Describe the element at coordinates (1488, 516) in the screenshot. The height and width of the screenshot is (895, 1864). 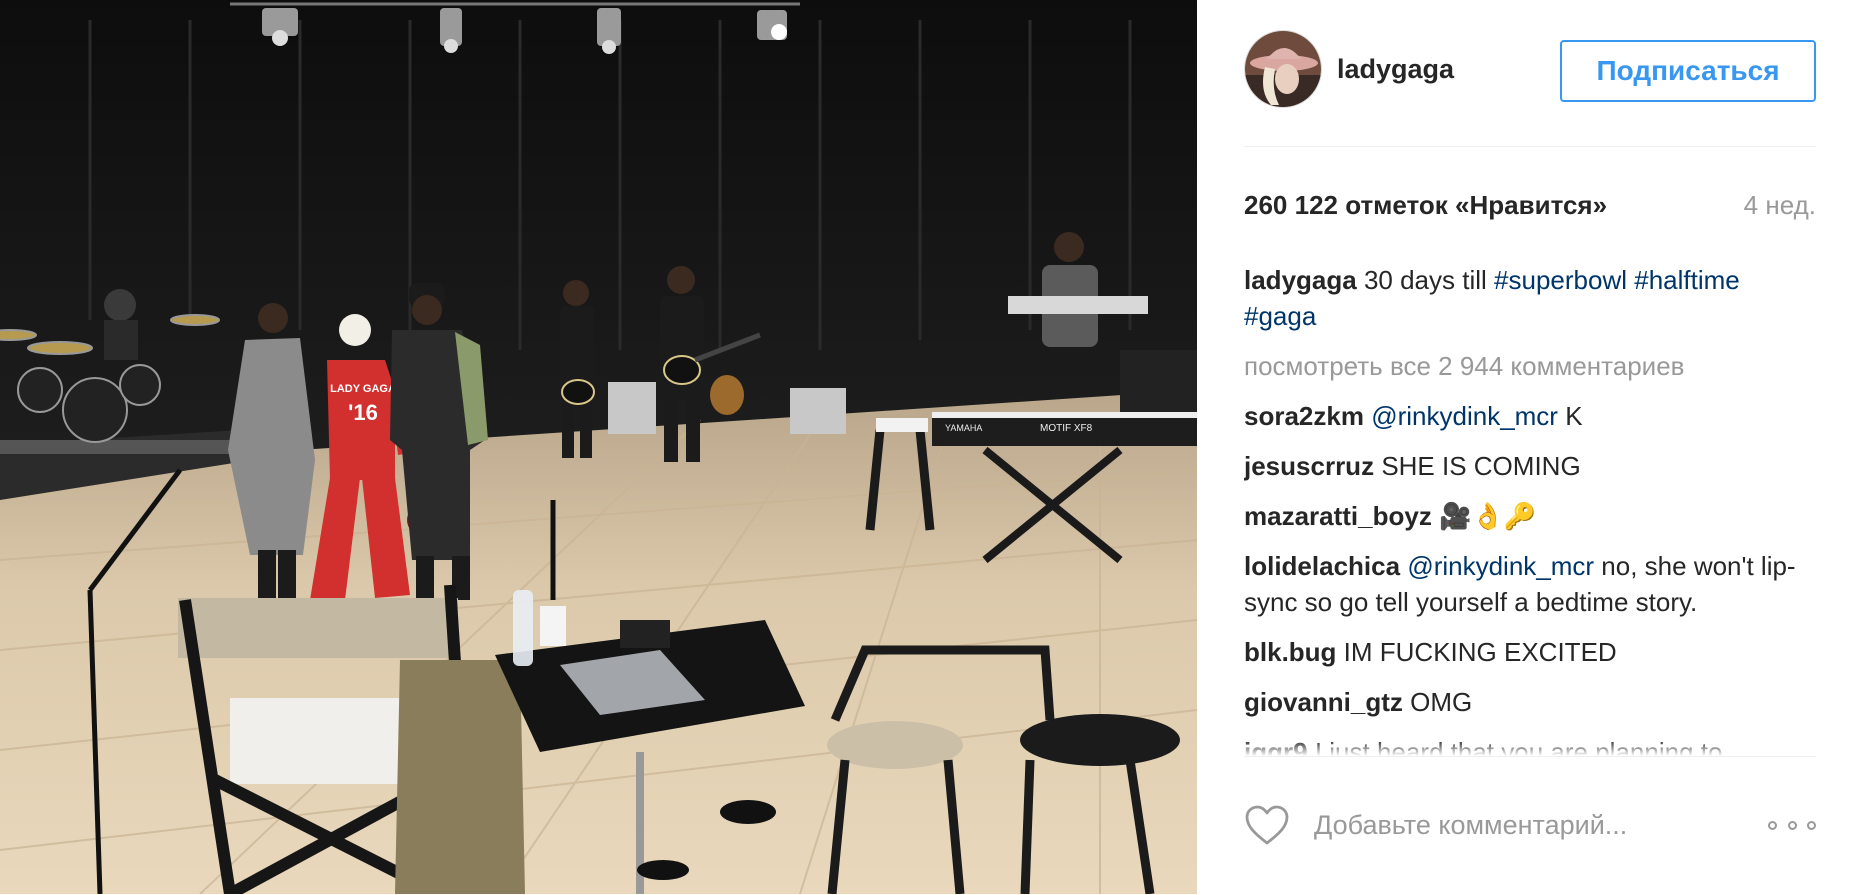
I see `comment-text: 🎥👌🔑` at that location.